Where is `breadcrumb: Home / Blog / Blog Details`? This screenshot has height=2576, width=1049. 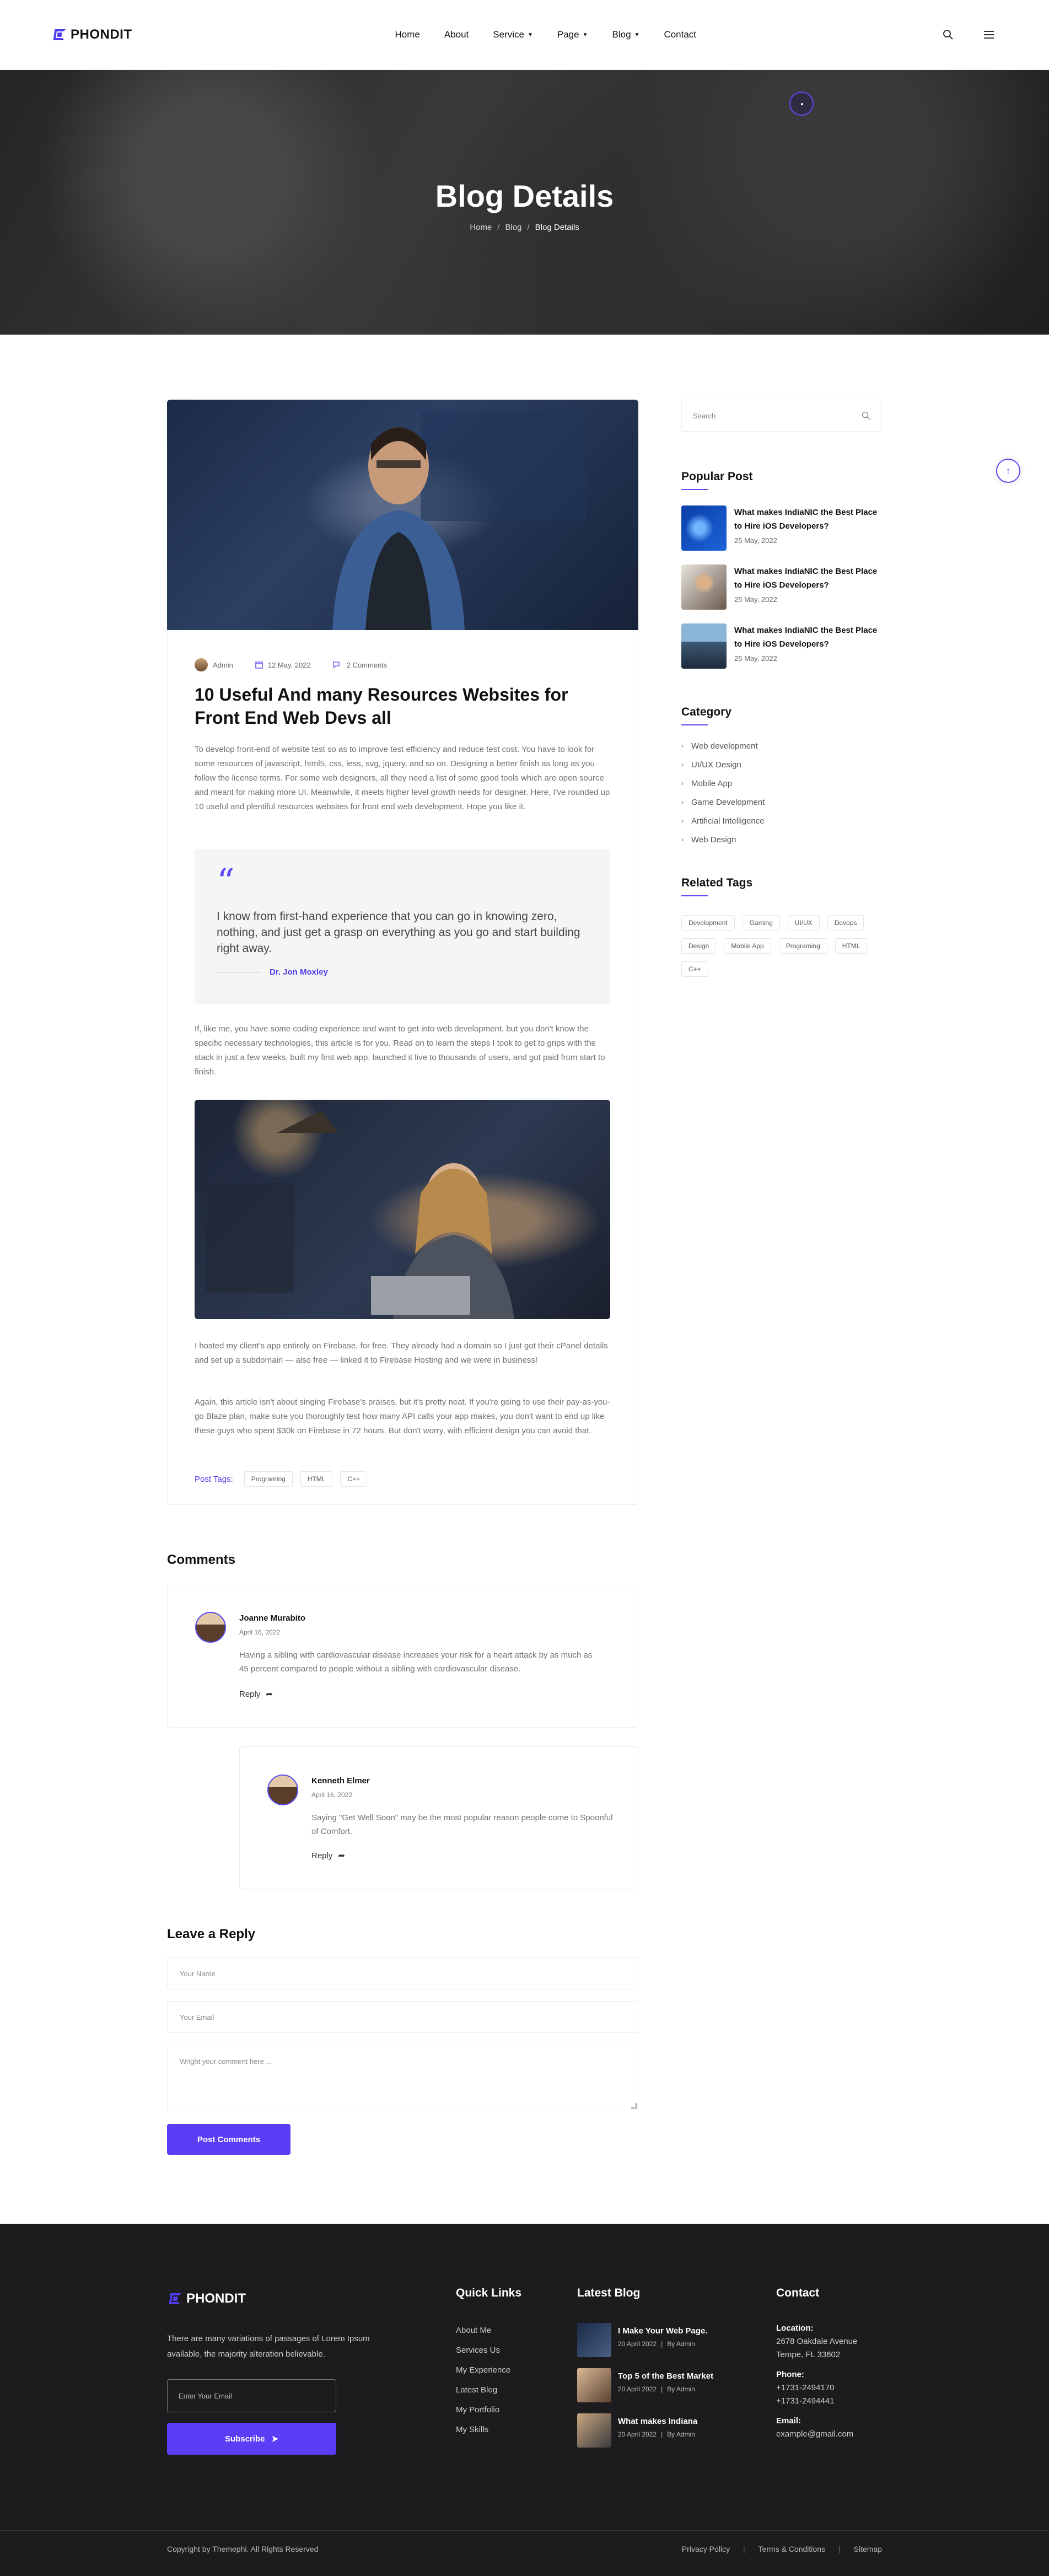 breadcrumb: Home / Blog / Blog Details is located at coordinates (524, 227).